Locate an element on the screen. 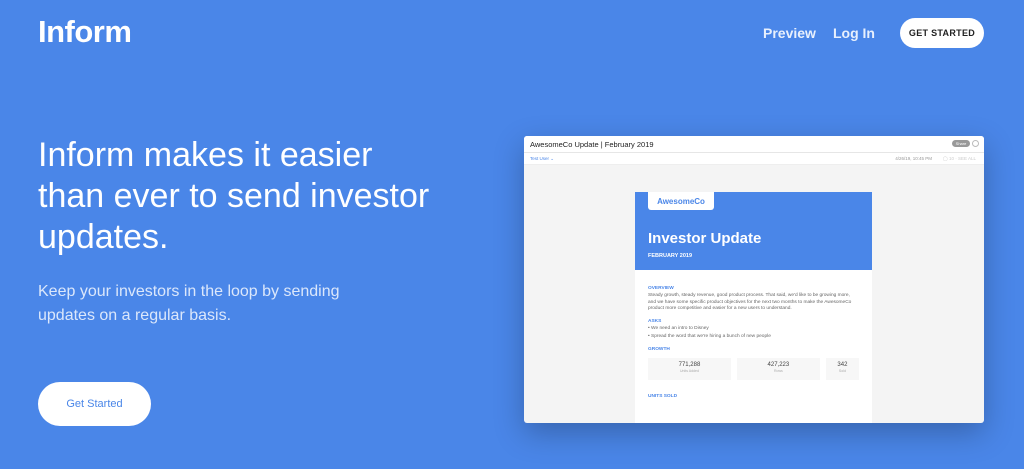 Image resolution: width=1024 pixels, height=469 pixels. stat-value: 342 is located at coordinates (842, 364).